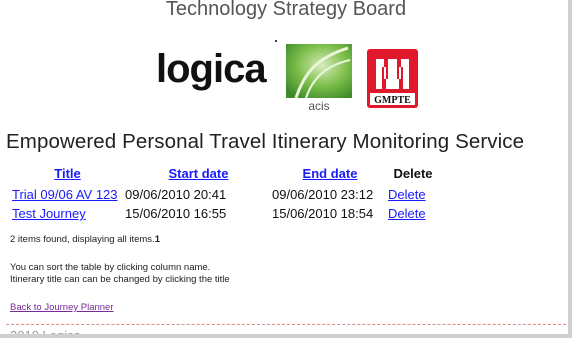 This screenshot has height=344, width=578. I want to click on column-header-start-date: Start date, so click(198, 174).